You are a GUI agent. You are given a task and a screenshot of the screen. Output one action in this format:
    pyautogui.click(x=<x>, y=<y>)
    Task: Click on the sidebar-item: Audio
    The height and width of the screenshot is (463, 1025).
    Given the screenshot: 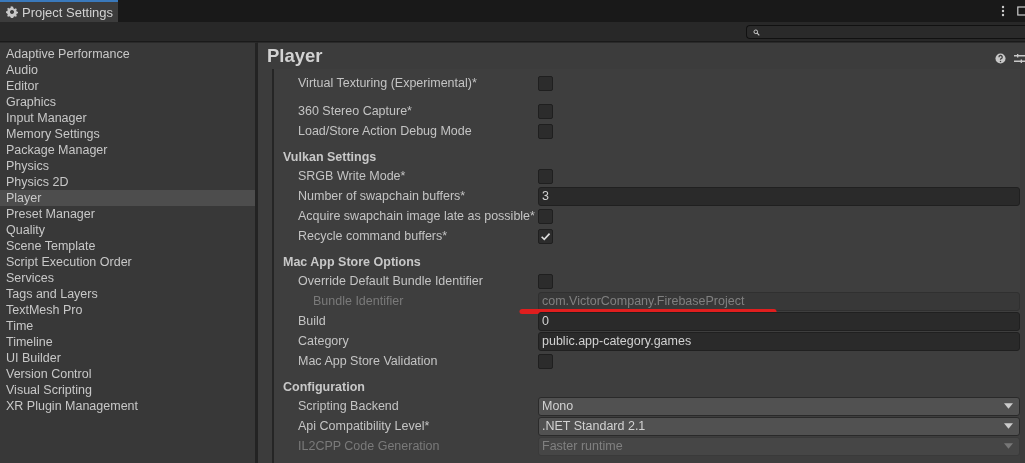 What is the action you would take?
    pyautogui.click(x=127, y=70)
    